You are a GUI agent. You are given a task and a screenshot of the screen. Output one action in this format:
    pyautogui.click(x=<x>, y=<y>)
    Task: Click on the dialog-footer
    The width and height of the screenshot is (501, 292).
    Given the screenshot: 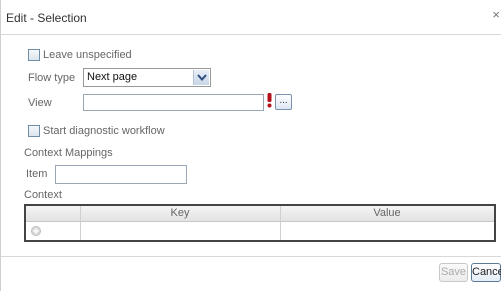 What is the action you would take?
    pyautogui.click(x=251, y=274)
    